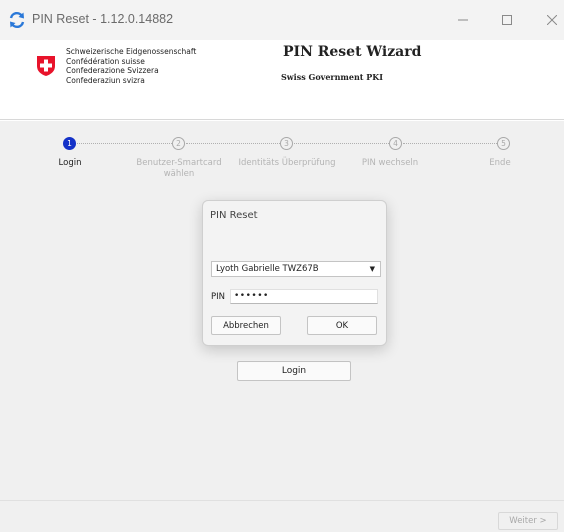  What do you see at coordinates (105, 80) in the screenshot?
I see `confederation-line: Confederaziun svizra` at bounding box center [105, 80].